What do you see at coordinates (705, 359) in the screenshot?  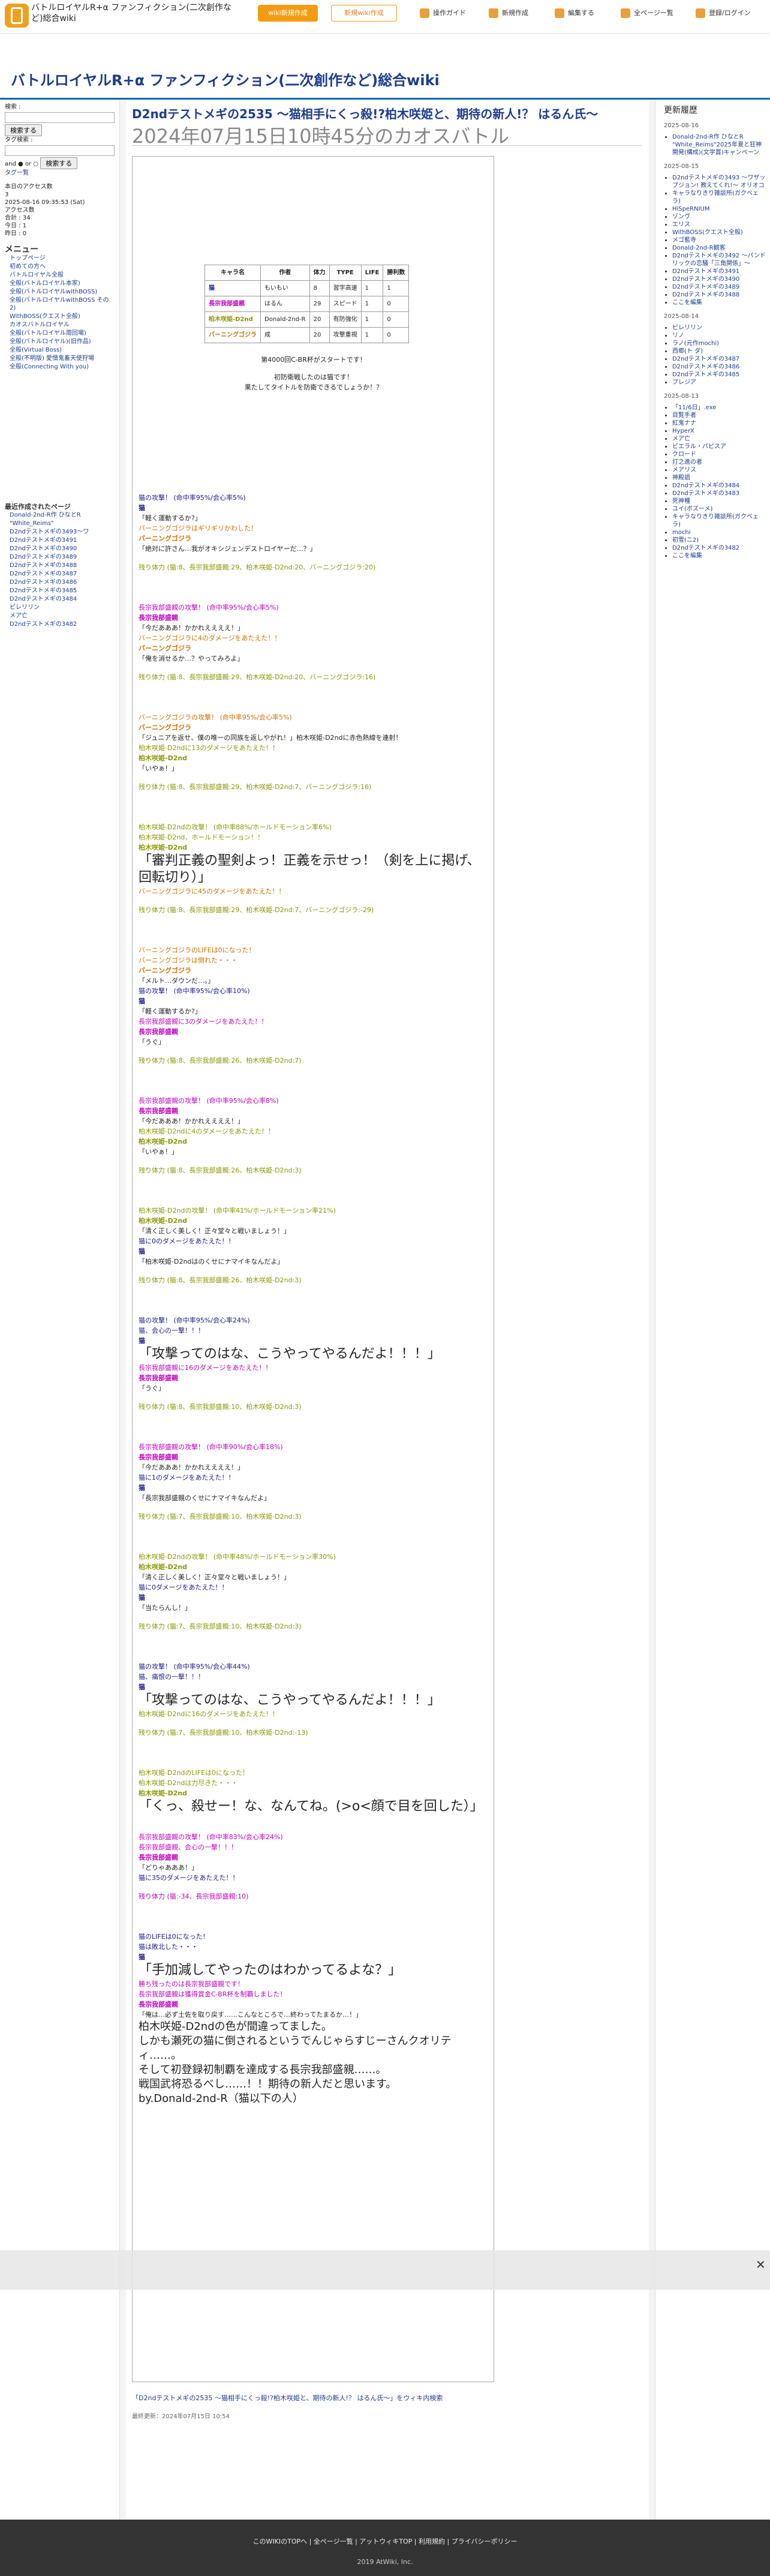 I see `history-item: D2ndテストメギの3487` at bounding box center [705, 359].